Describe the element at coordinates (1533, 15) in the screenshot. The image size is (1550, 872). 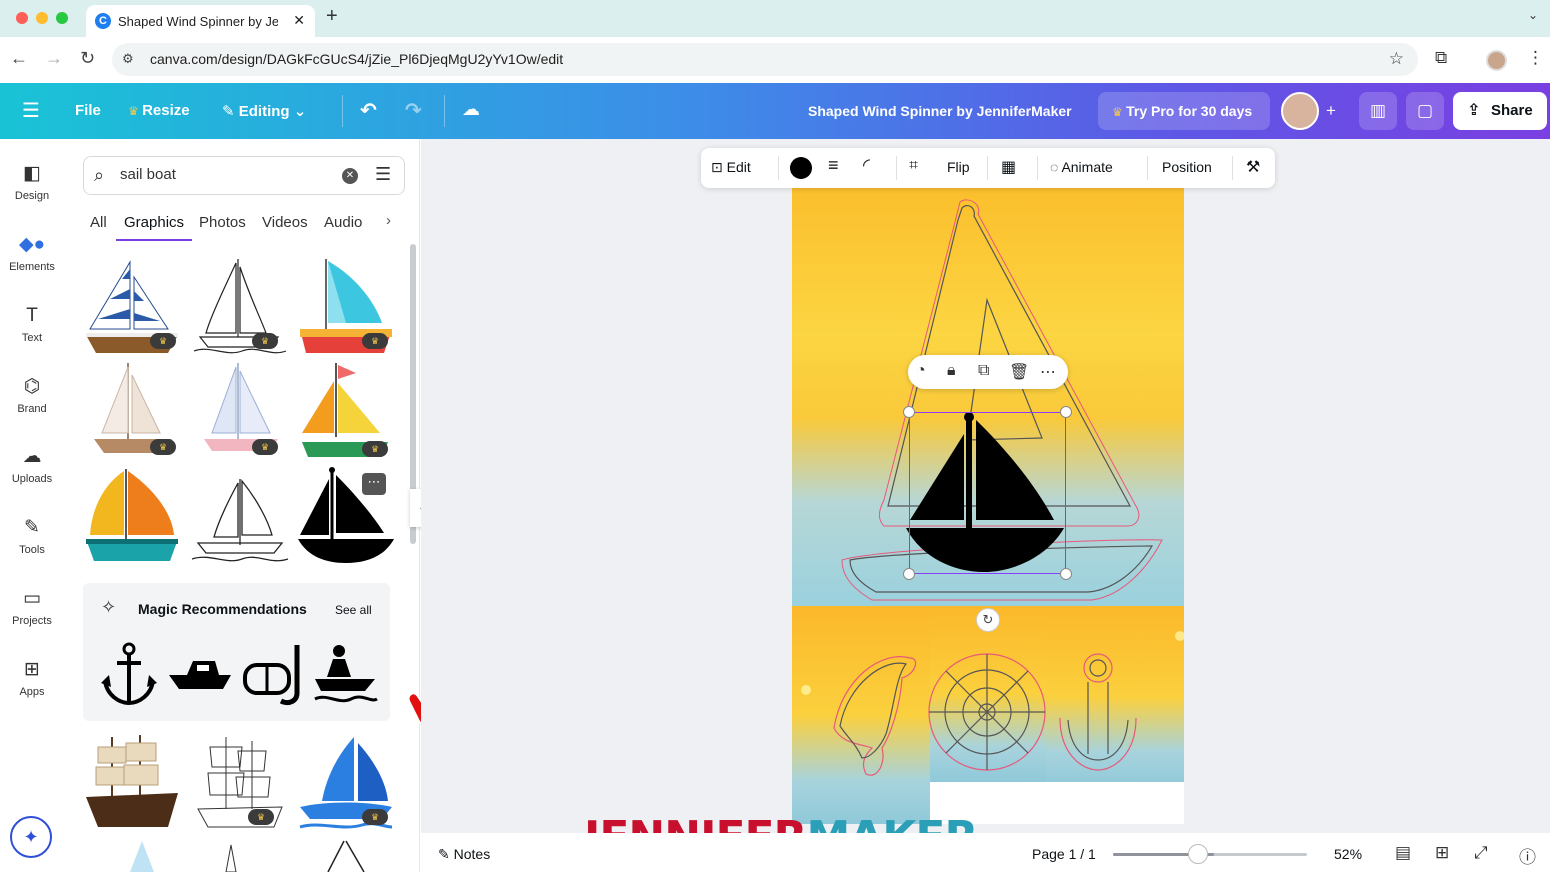
I see `tab-search-chevron-icon: ⌄` at that location.